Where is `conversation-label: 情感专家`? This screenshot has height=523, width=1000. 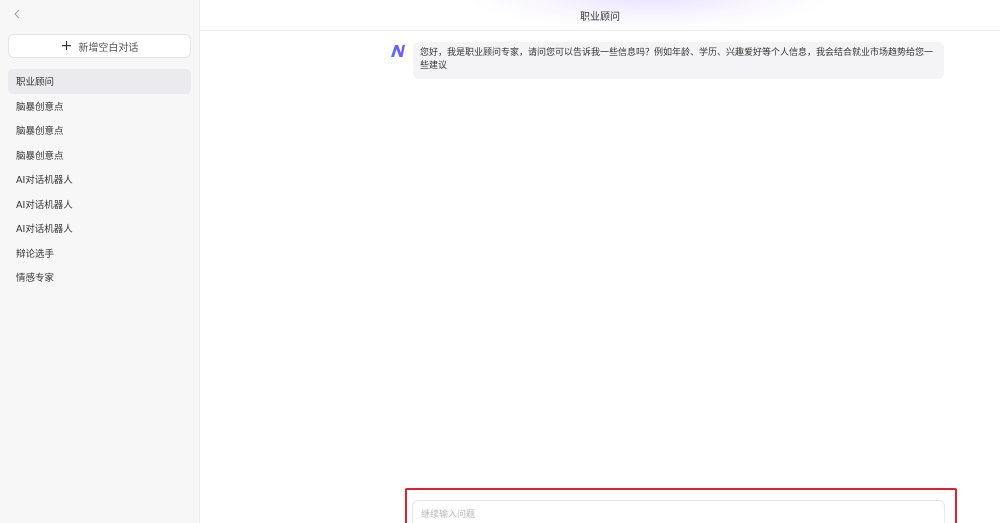 conversation-label: 情感专家 is located at coordinates (35, 279).